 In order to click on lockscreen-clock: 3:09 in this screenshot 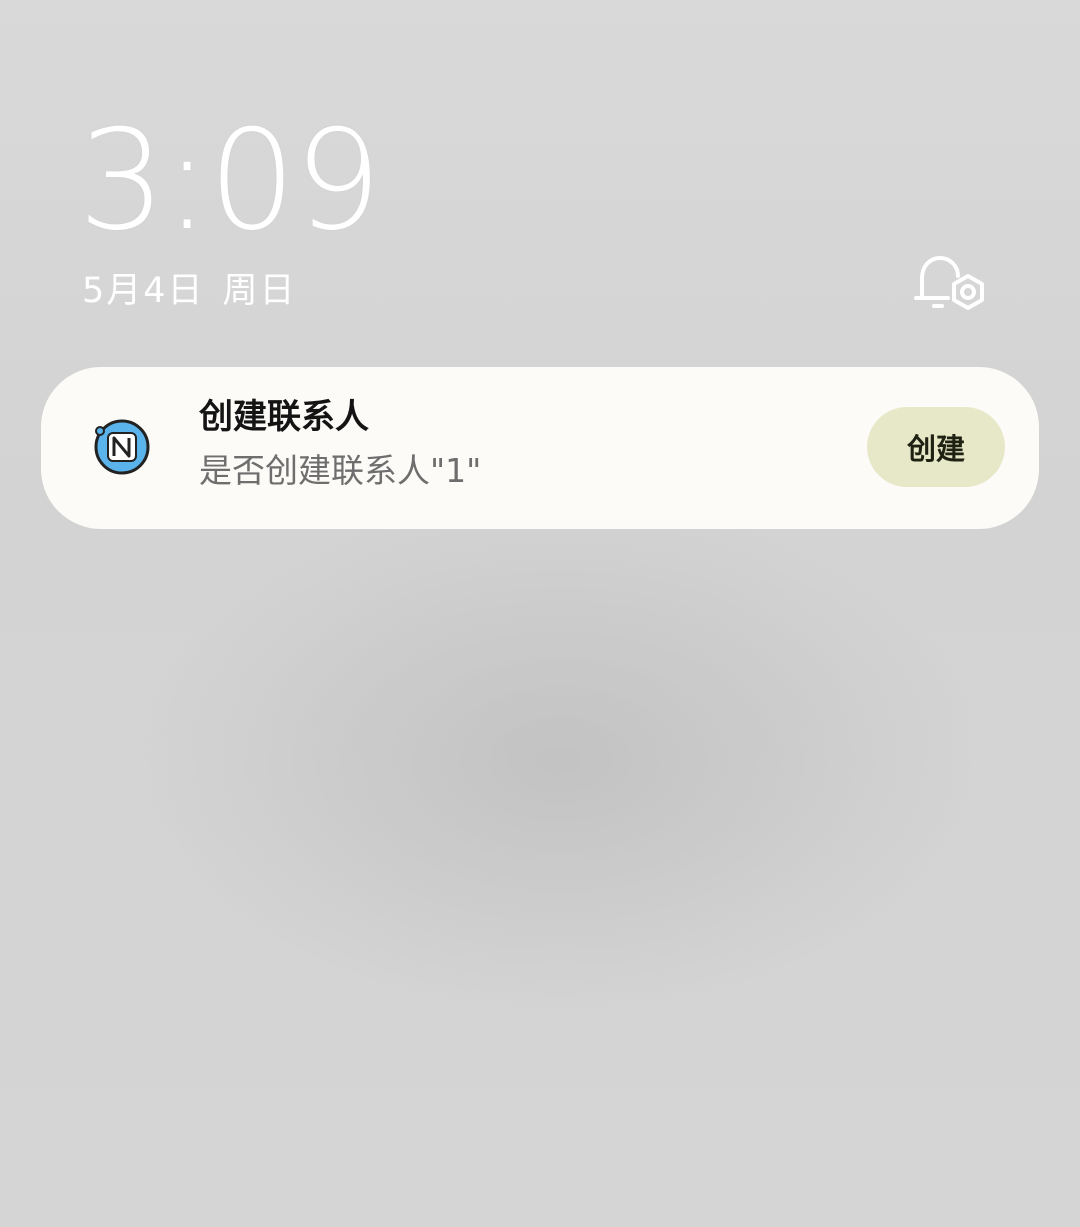, I will do `click(230, 180)`.